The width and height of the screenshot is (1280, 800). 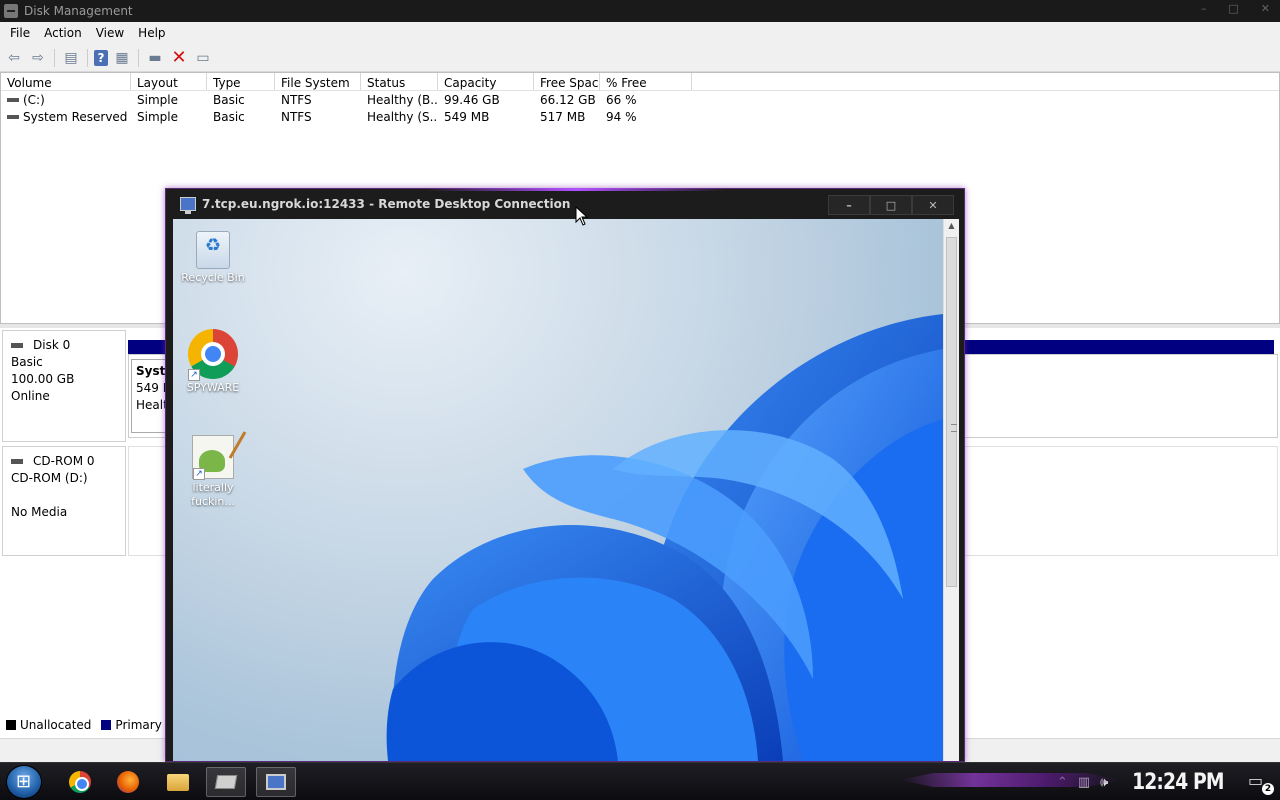 What do you see at coordinates (93, 725) in the screenshot?
I see `legend: Unallocated Primary pa` at bounding box center [93, 725].